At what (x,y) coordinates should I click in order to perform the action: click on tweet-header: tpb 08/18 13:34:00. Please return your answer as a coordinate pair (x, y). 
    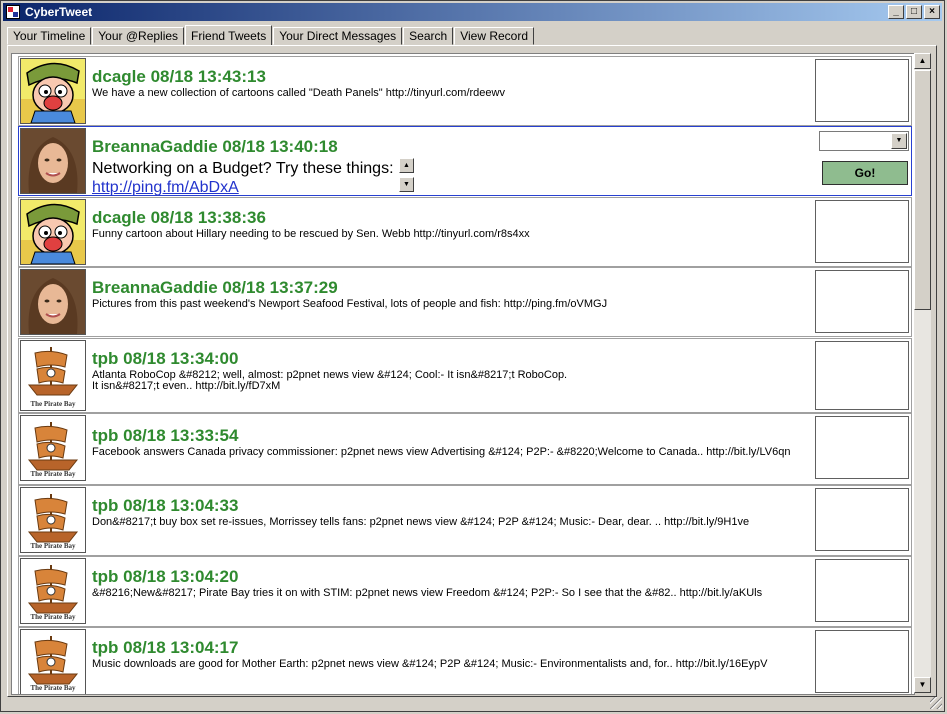
    Looking at the image, I should click on (165, 358).